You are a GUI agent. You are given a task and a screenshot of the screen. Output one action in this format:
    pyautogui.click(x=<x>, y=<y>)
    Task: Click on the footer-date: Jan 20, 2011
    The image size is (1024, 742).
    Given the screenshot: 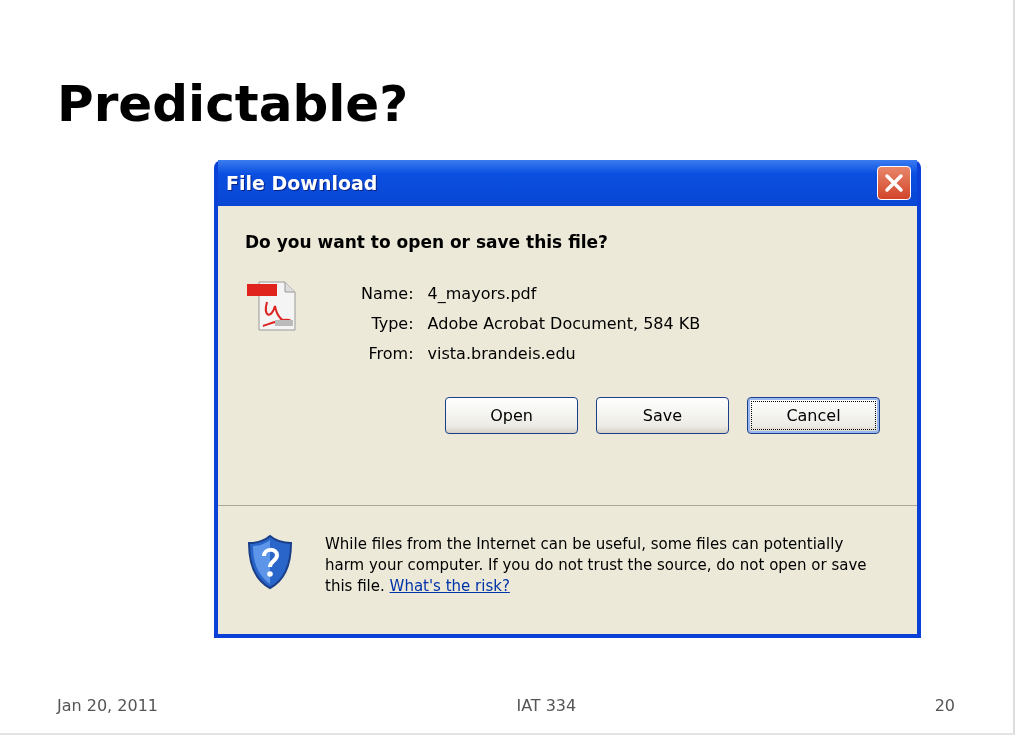 What is the action you would take?
    pyautogui.click(x=107, y=705)
    